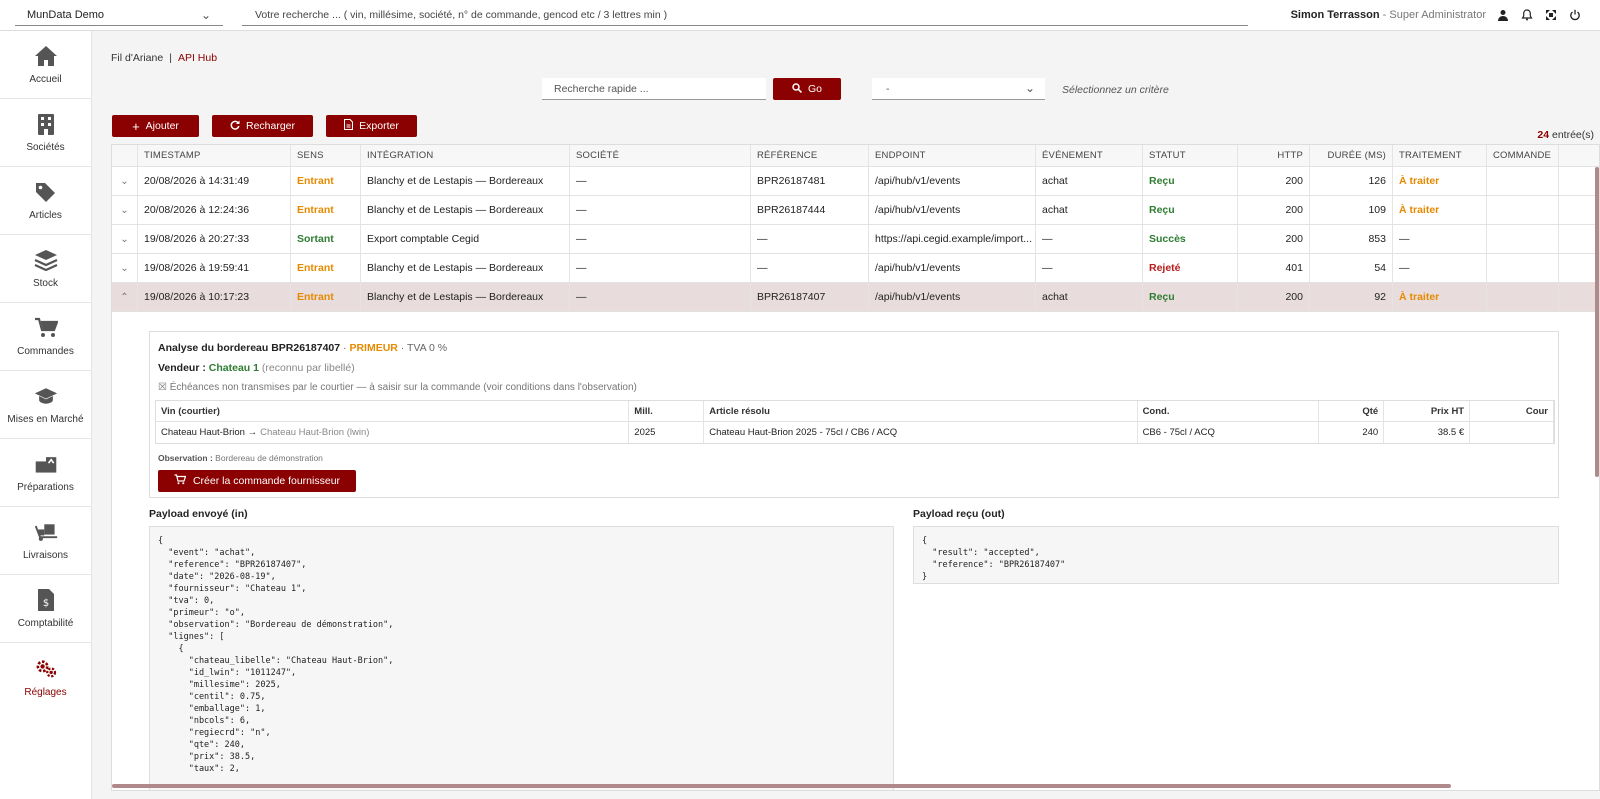  I want to click on company-select-value: MunData Demo, so click(66, 15).